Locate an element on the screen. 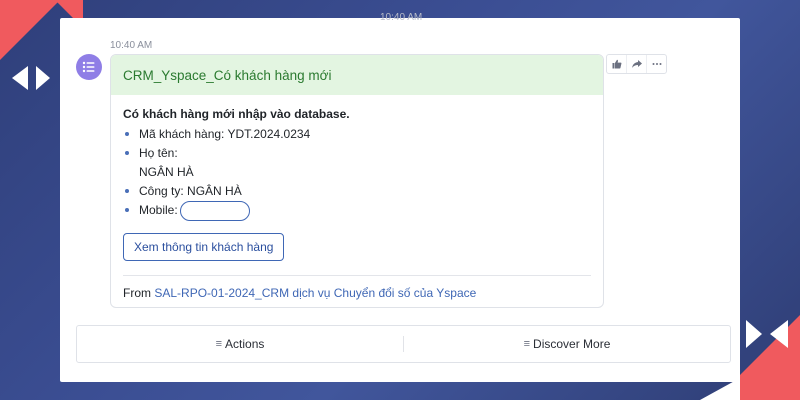  card-intro: Có khách hàng mới nhập vào database. is located at coordinates (236, 114).